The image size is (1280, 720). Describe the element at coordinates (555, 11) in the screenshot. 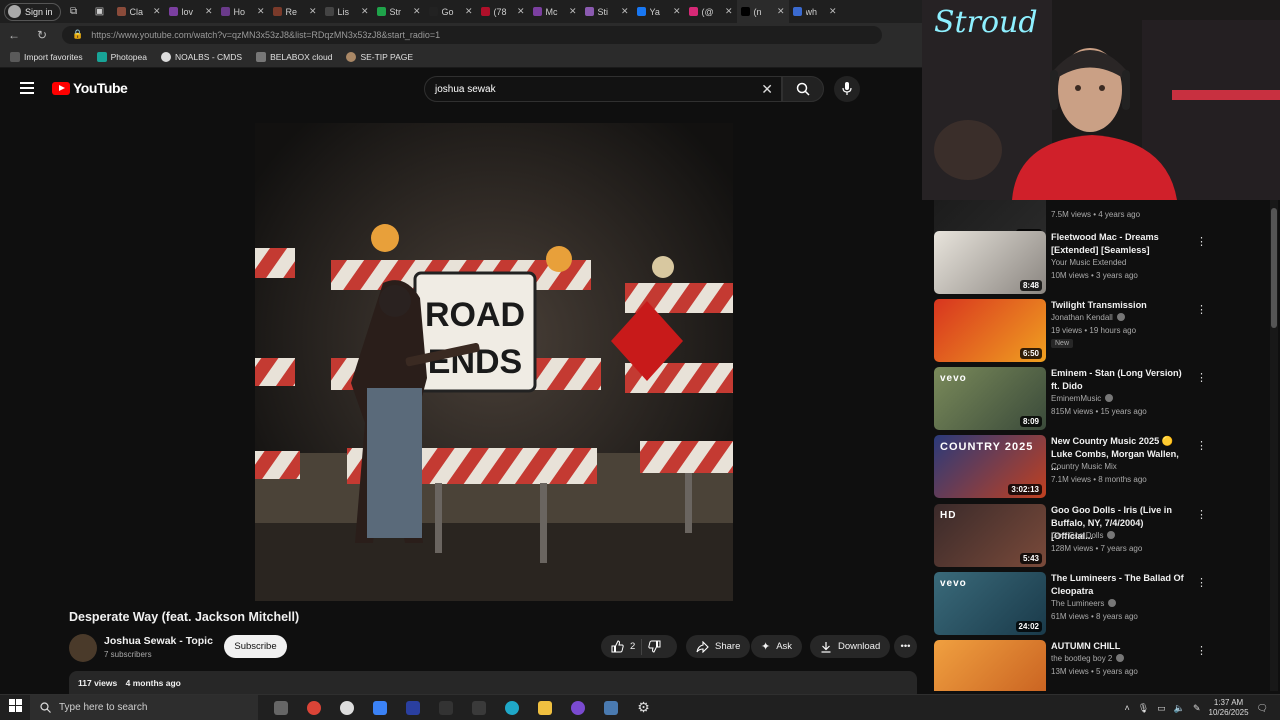

I see `browser-tab: Mc ✕` at that location.